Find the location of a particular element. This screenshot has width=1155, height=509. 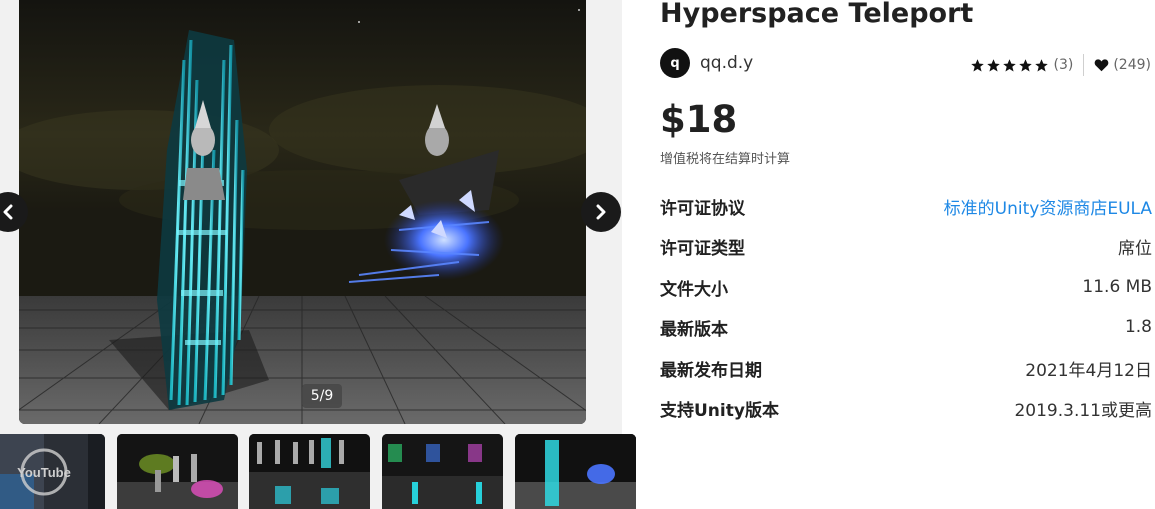

thumbnail-strip: YouTube is located at coordinates (318, 471).